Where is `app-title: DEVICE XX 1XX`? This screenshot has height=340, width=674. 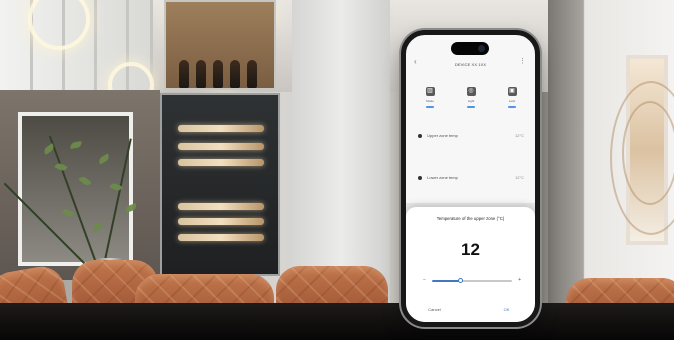
app-title: DEVICE XX 1XX is located at coordinates (470, 64).